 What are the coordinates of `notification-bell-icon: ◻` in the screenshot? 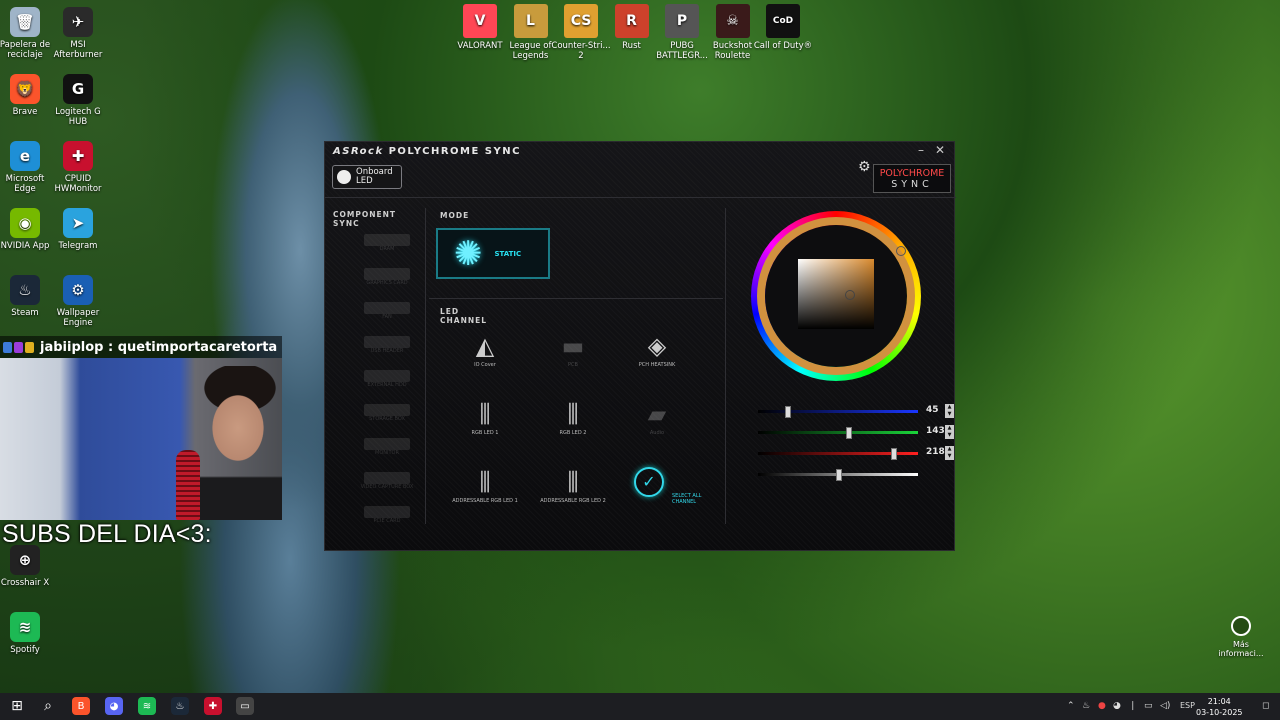 It's located at (1265, 706).